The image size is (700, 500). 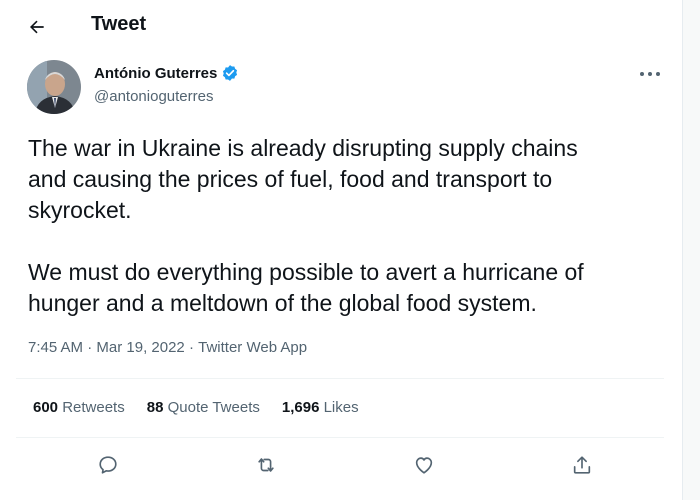 I want to click on tweet-metadata: 7:45 AM · Mar 19, 2022 · Twitter Web App, so click(x=167, y=347).